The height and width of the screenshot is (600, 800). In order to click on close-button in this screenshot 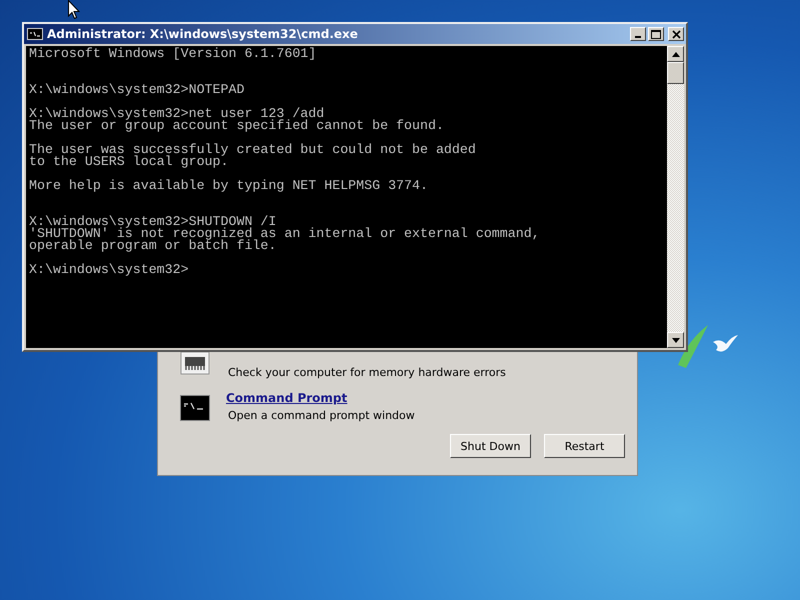, I will do `click(676, 34)`.